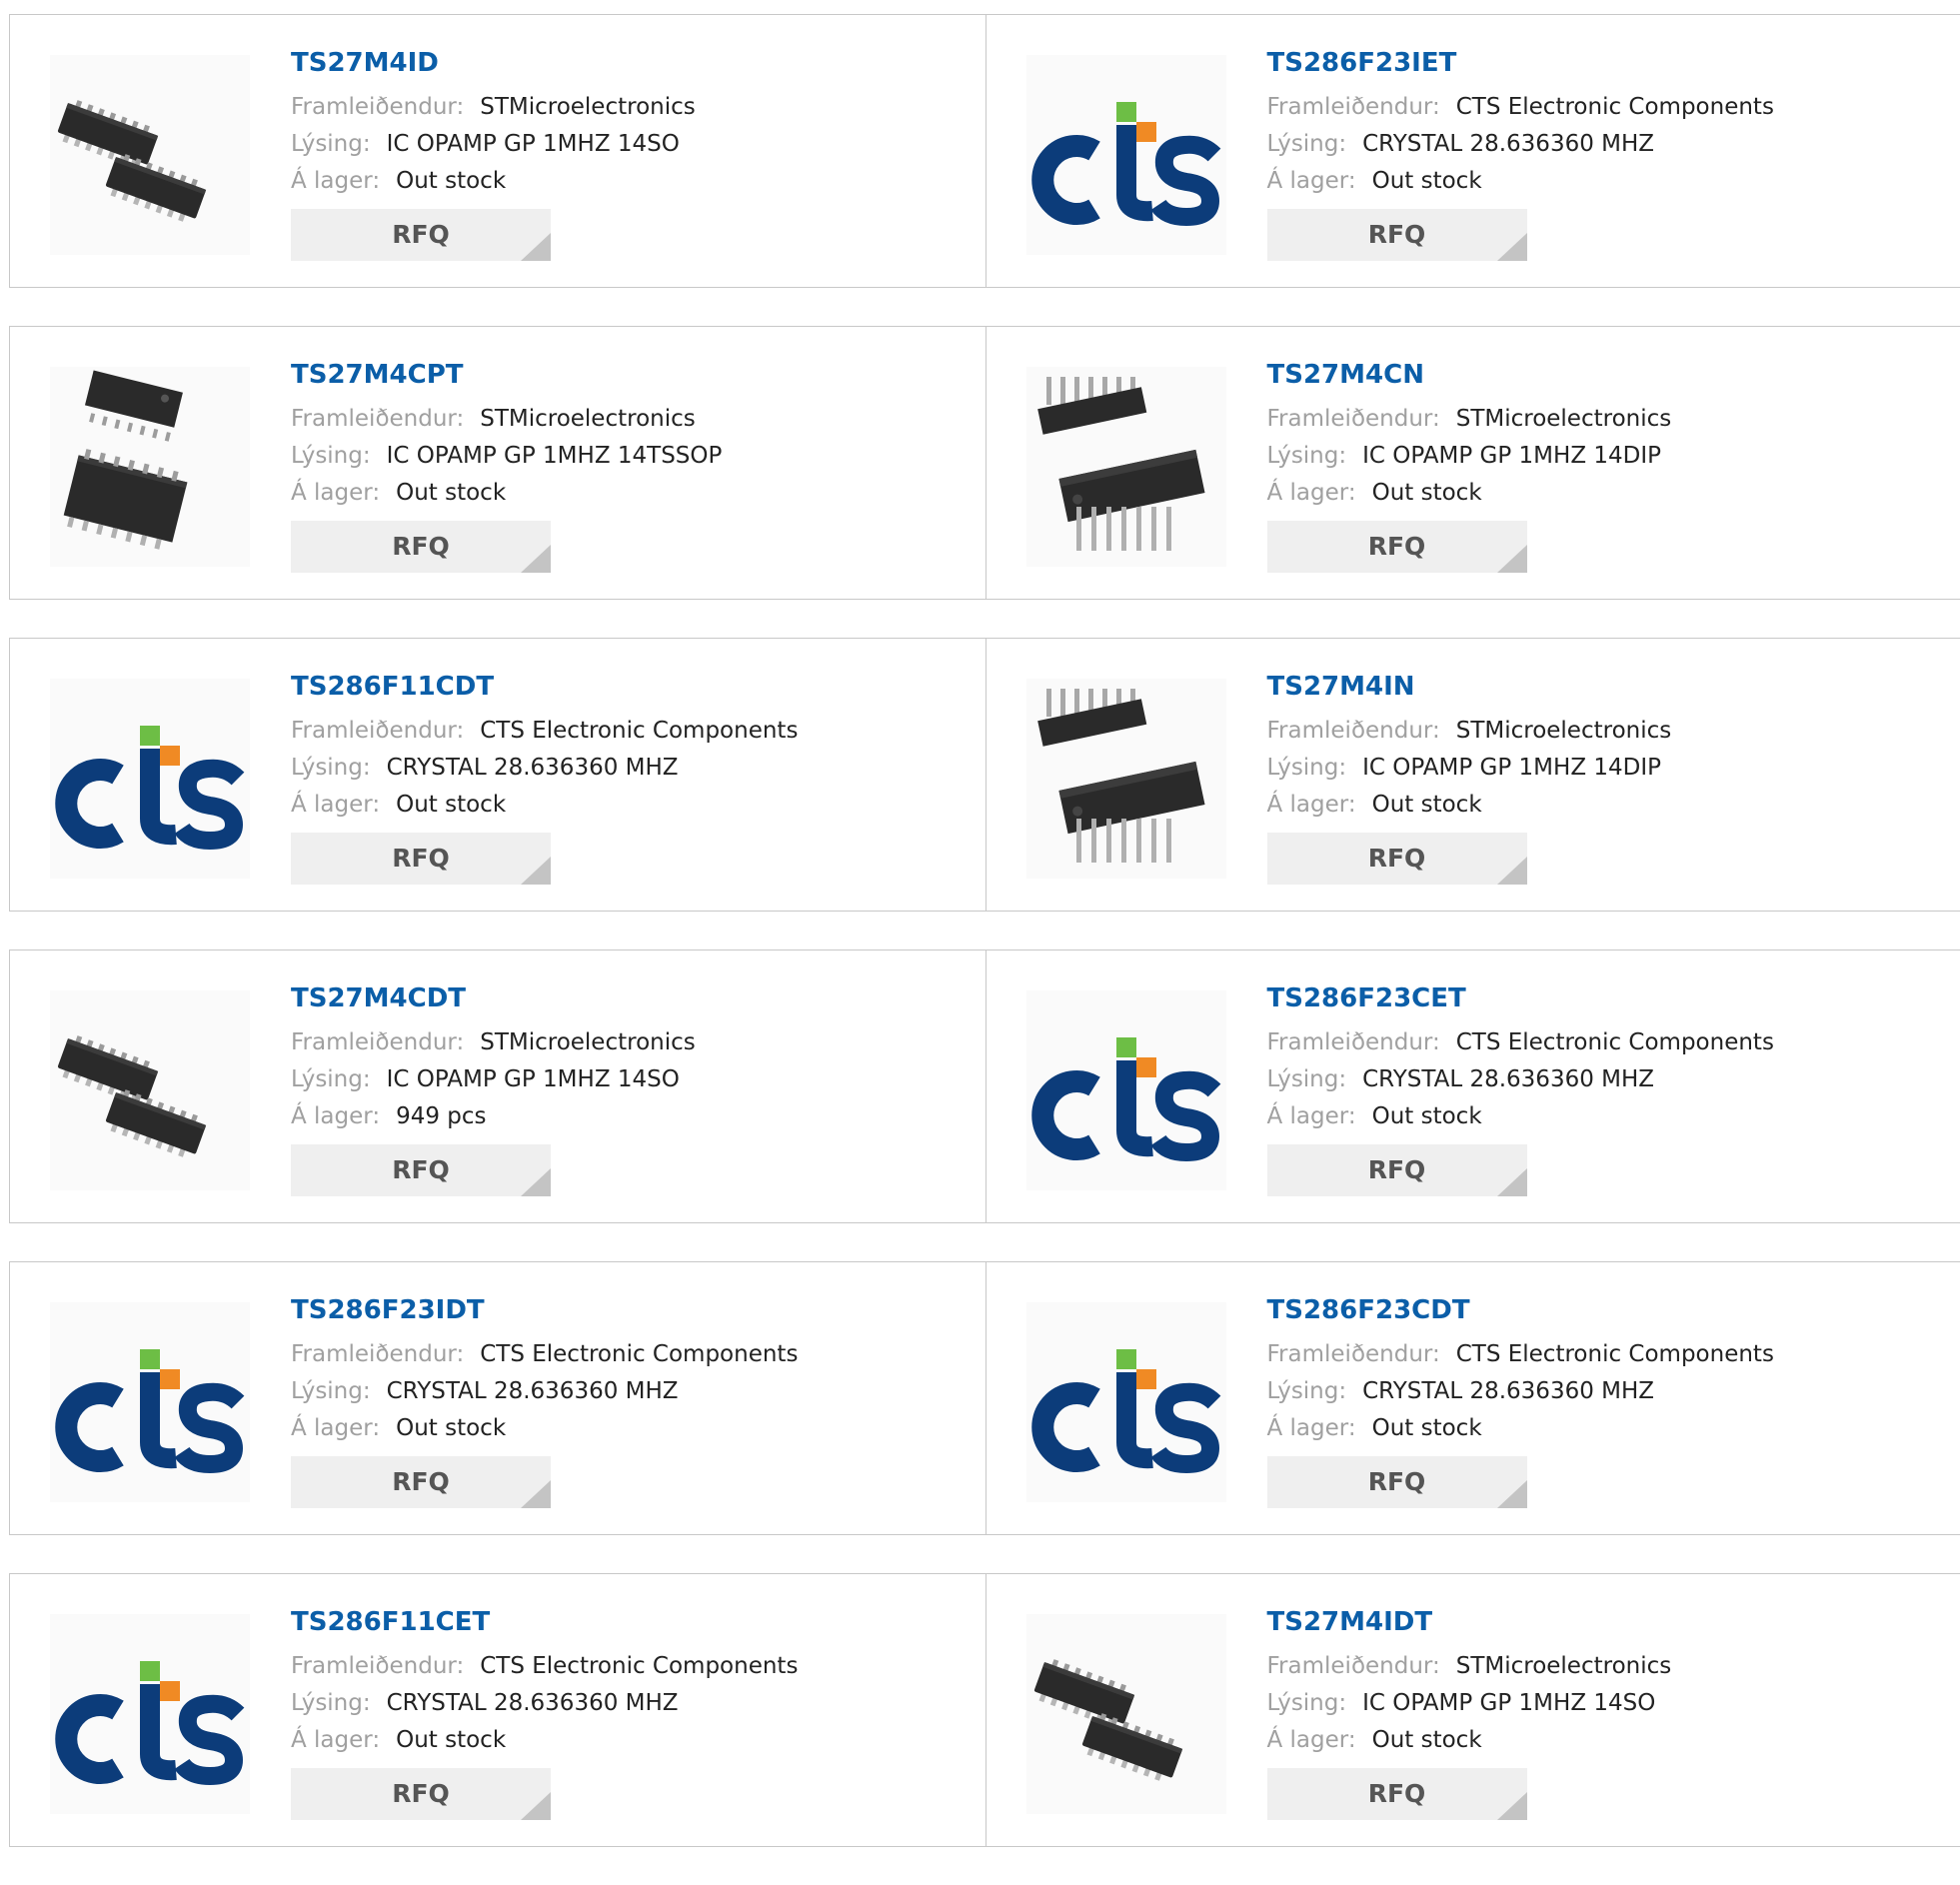 The width and height of the screenshot is (1960, 1885). Describe the element at coordinates (1521, 63) in the screenshot. I see `part-number-link: TS286F23IET` at that location.